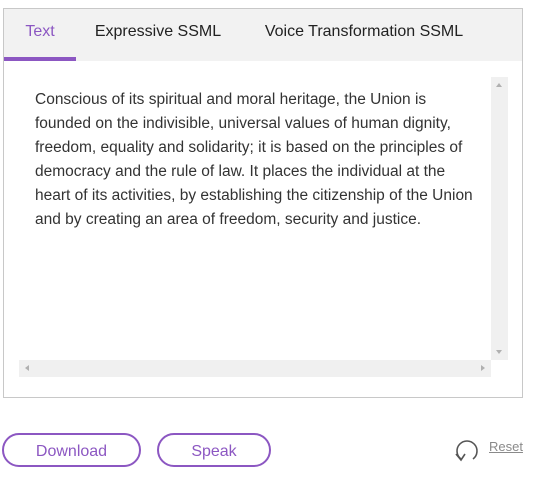 This screenshot has height=494, width=533. Describe the element at coordinates (499, 352) in the screenshot. I see `scroll-down-arrow-icon` at that location.